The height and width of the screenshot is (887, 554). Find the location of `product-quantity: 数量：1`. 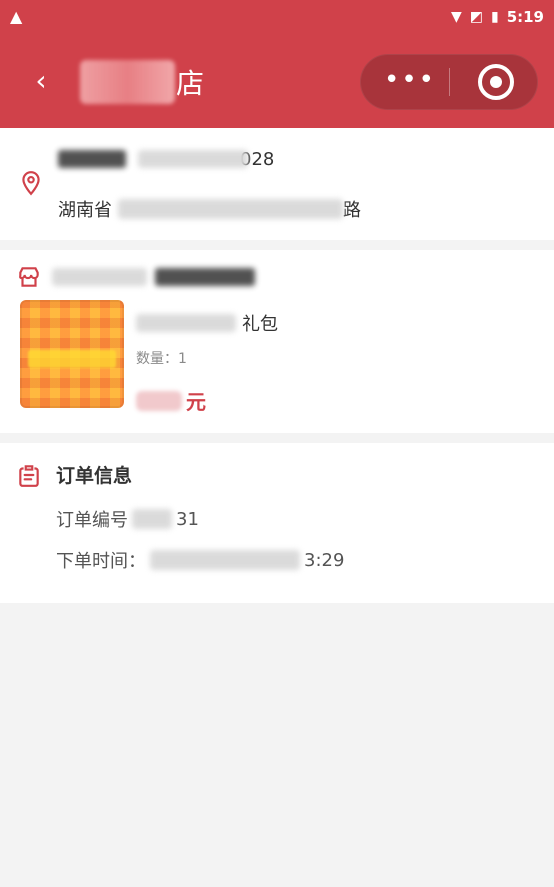

product-quantity: 数量：1 is located at coordinates (161, 359).